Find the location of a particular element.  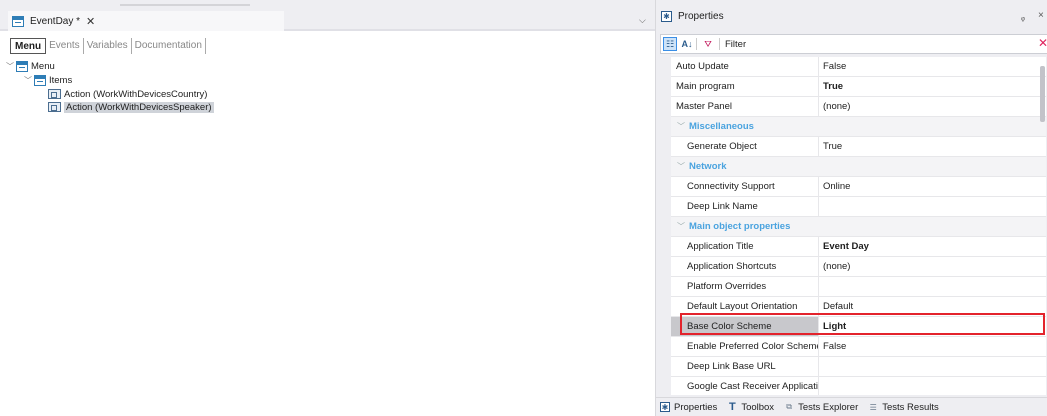

close-icon: × is located at coordinates (1041, 15).